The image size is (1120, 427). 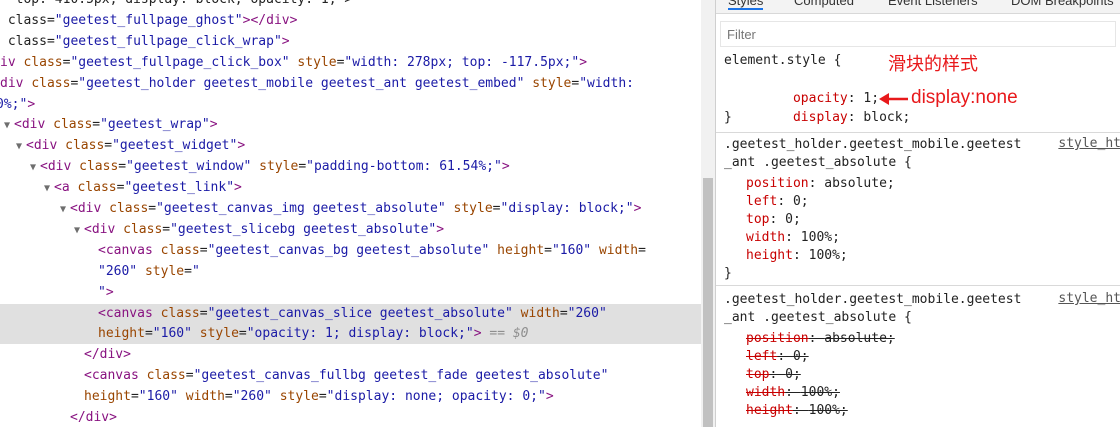 What do you see at coordinates (57, 293) in the screenshot?
I see `dom-node: ">` at bounding box center [57, 293].